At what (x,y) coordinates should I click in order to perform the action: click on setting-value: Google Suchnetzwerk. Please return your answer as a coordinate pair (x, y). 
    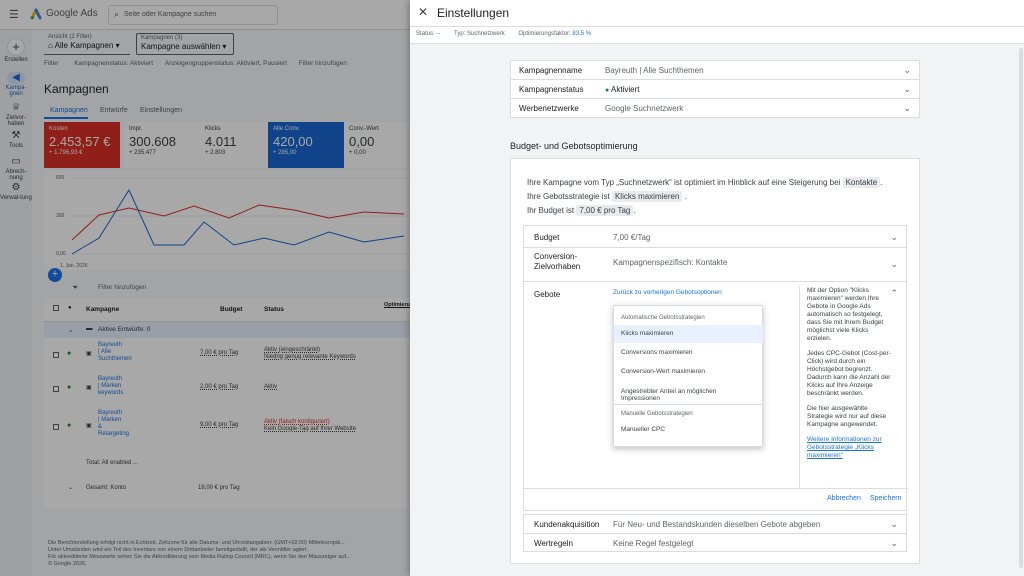
    Looking at the image, I should click on (644, 108).